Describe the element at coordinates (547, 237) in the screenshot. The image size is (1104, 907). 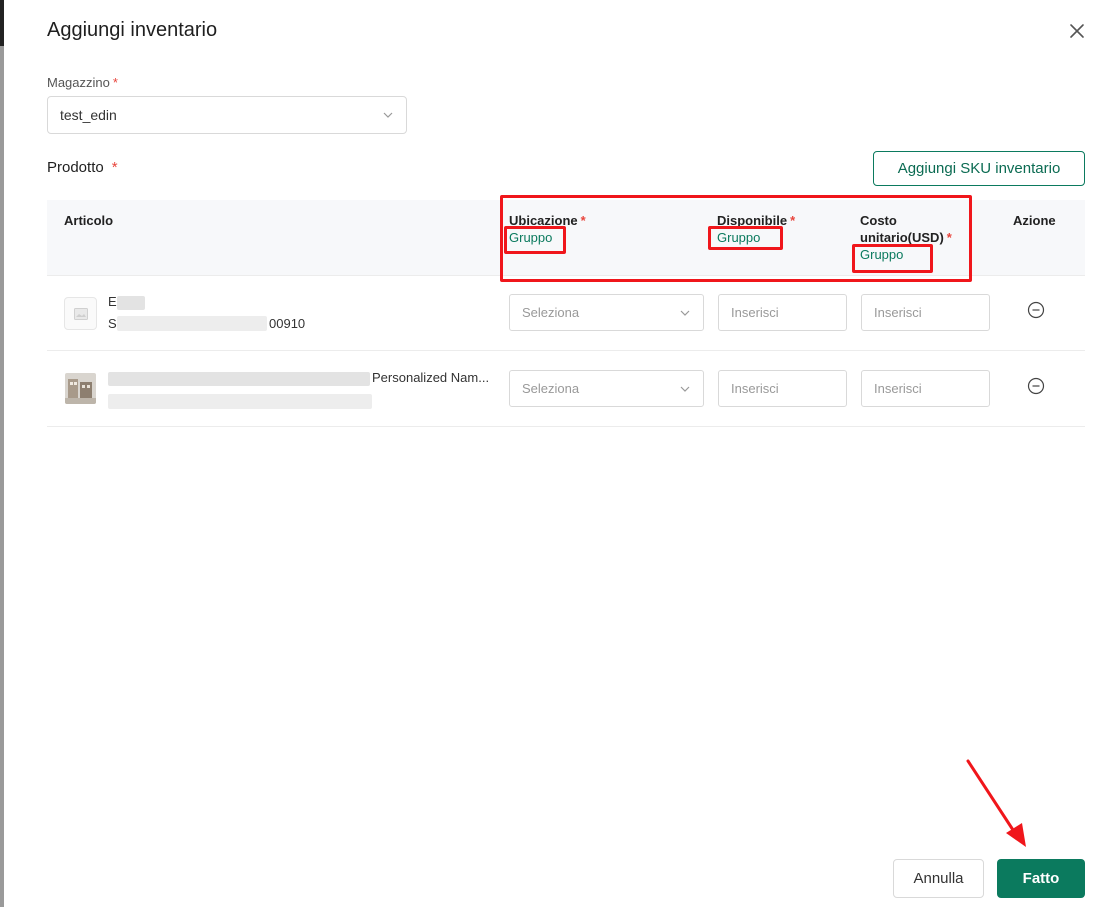
I see `location-group-link: Gruppo` at that location.